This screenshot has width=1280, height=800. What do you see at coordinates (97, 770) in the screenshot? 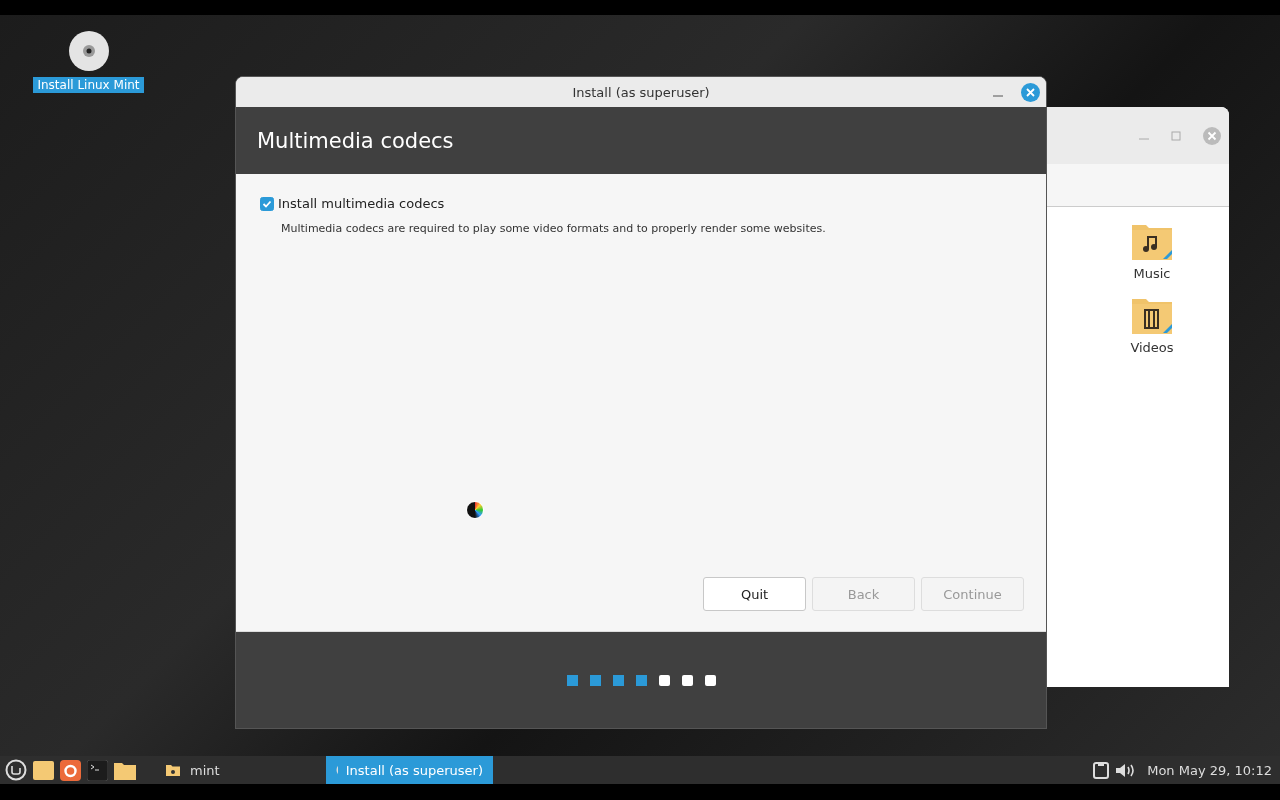
I see `terminal-icon` at bounding box center [97, 770].